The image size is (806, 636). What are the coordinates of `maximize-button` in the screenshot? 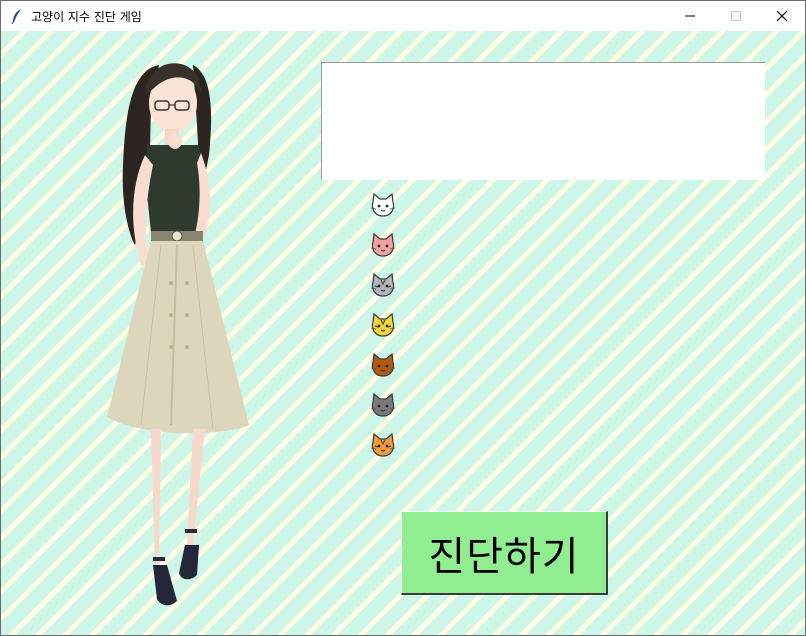 It's located at (736, 16).